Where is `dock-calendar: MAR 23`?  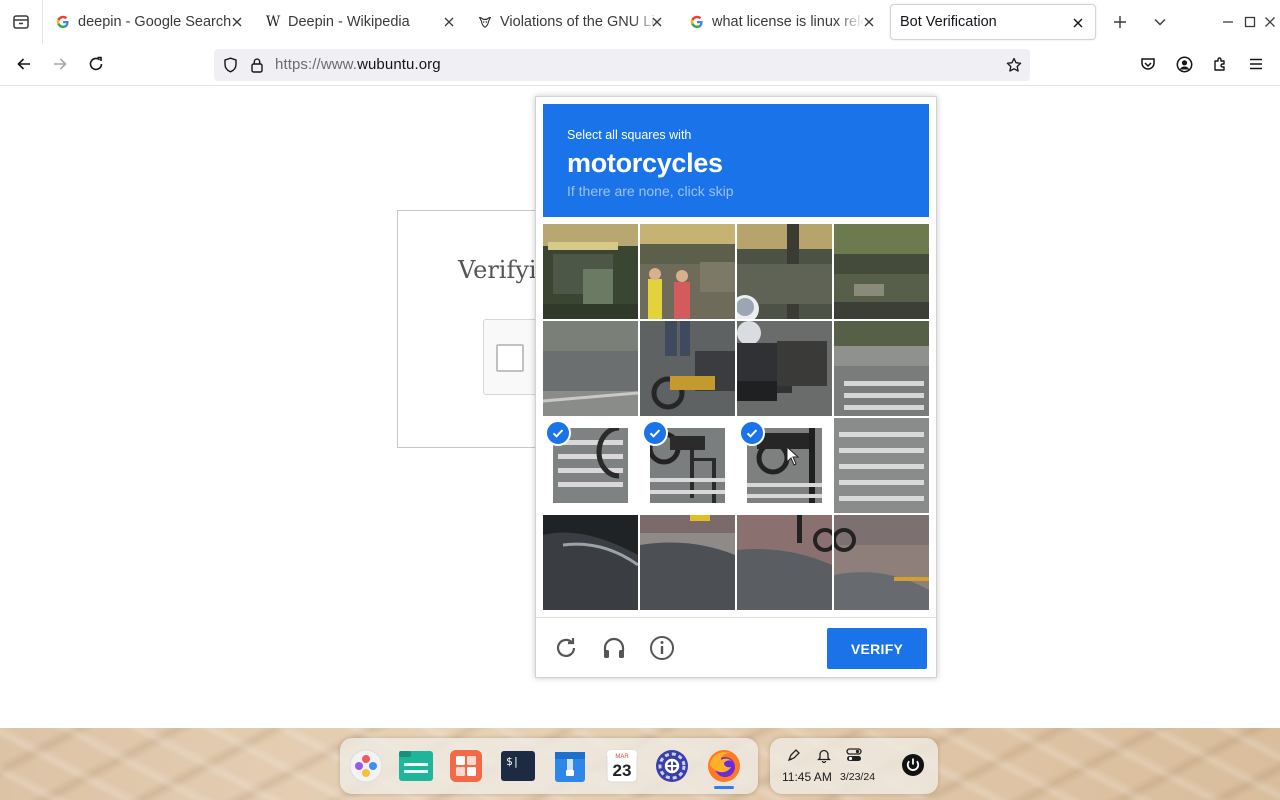
dock-calendar: MAR 23 is located at coordinates (622, 766).